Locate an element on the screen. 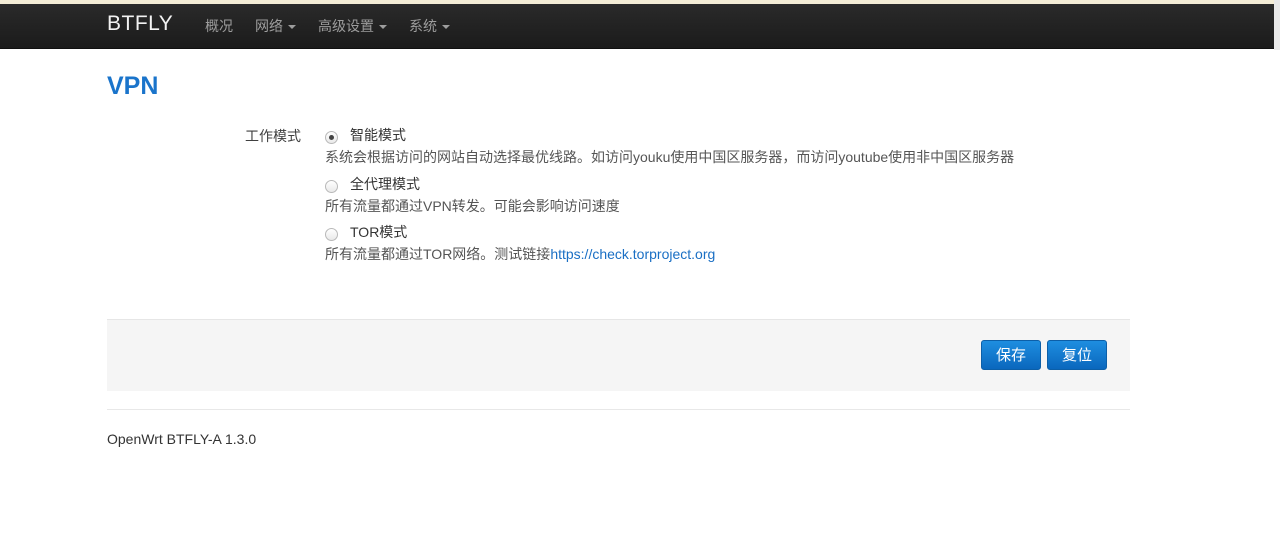 Image resolution: width=1280 pixels, height=534 pixels. reset-button: 复位 is located at coordinates (1077, 355).